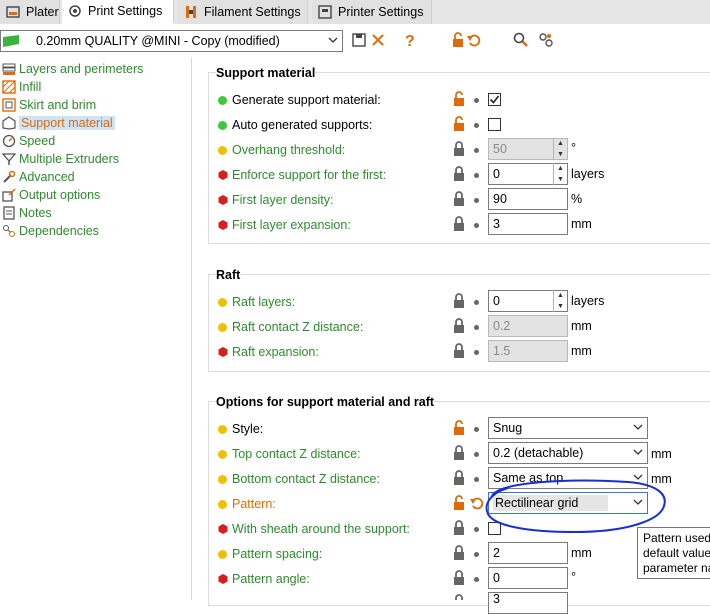  Describe the element at coordinates (538, 453) in the screenshot. I see `top-contact-value: 0.2 (detachable)` at that location.